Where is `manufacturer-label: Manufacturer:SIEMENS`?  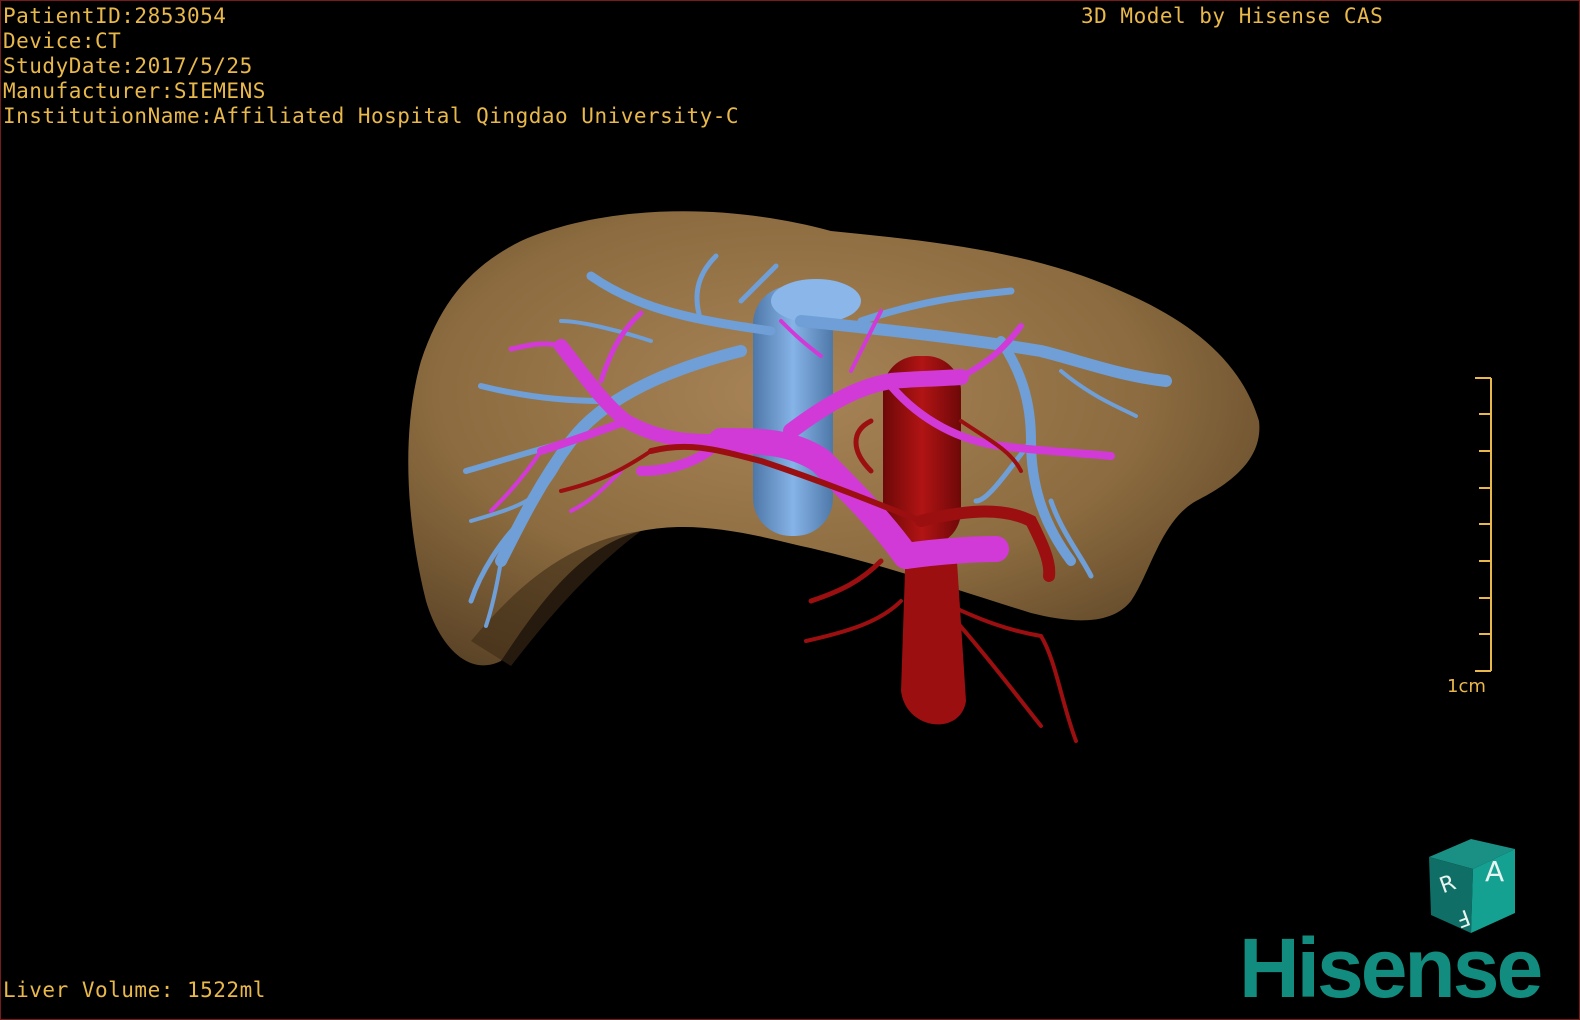 manufacturer-label: Manufacturer:SIEMENS is located at coordinates (134, 91).